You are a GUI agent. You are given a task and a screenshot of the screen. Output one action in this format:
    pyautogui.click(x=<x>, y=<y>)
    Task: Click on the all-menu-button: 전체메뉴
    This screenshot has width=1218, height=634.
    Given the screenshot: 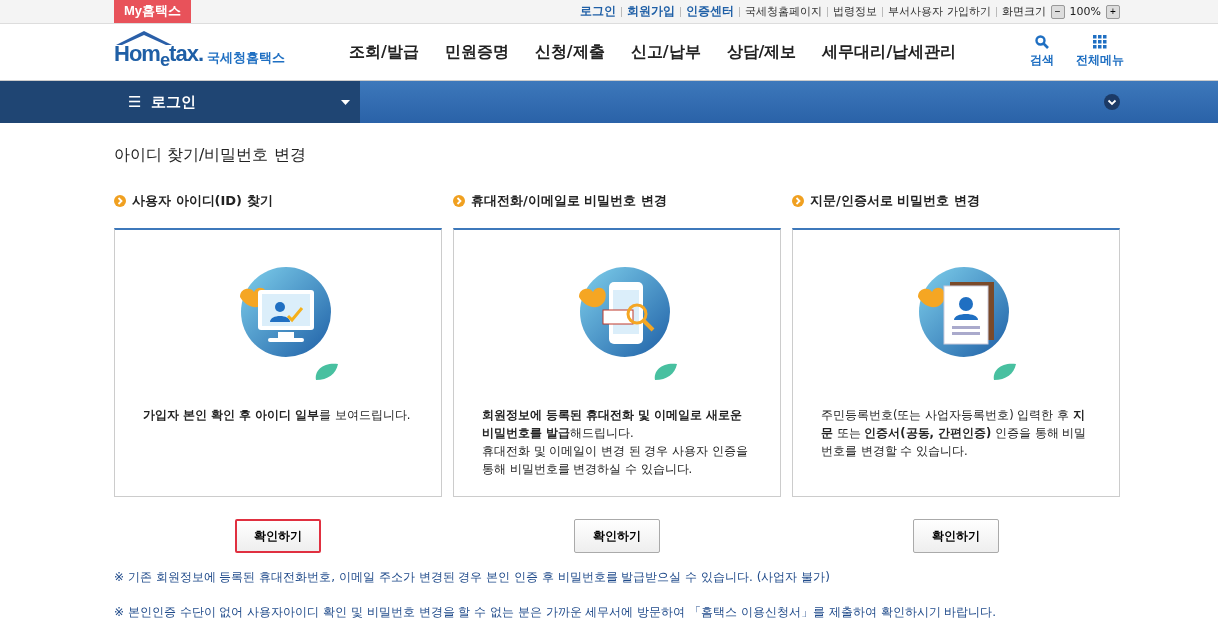 What is the action you would take?
    pyautogui.click(x=1100, y=52)
    